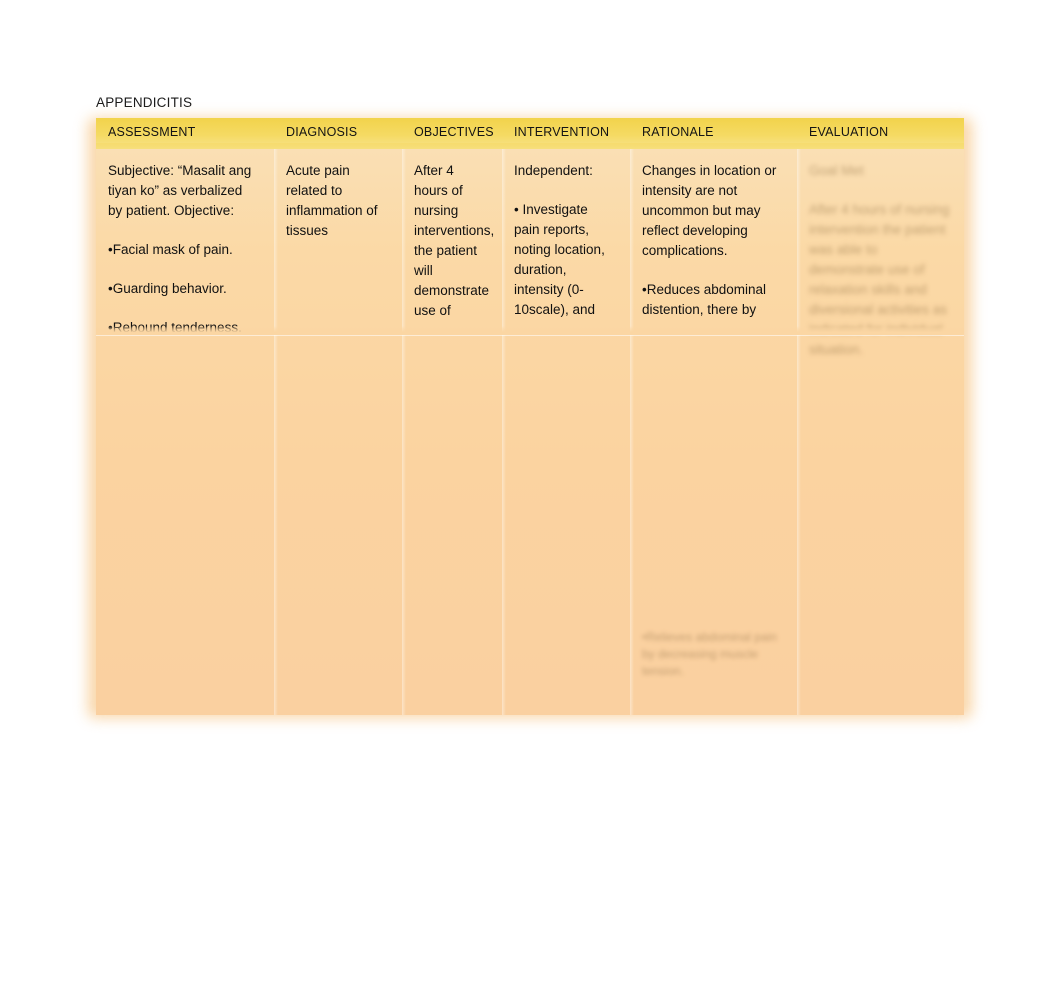 Image resolution: width=1062 pixels, height=1001 pixels. What do you see at coordinates (678, 132) in the screenshot?
I see `column-header-rationale: RATIONALE` at bounding box center [678, 132].